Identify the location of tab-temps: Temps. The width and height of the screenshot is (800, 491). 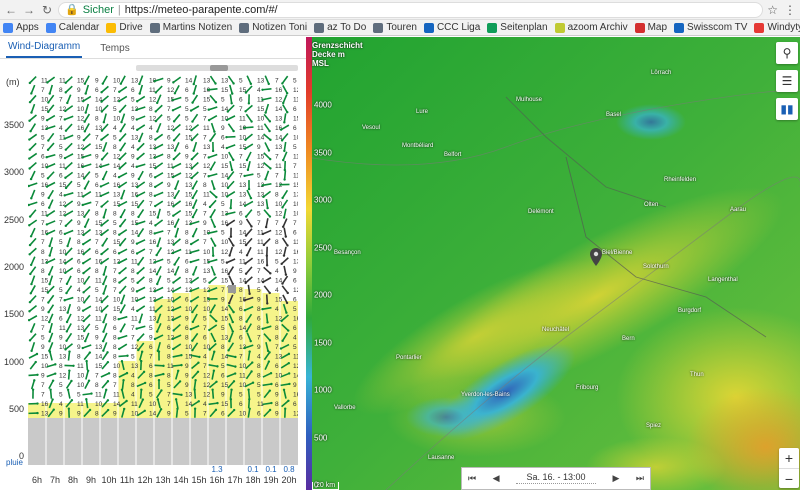
(114, 50).